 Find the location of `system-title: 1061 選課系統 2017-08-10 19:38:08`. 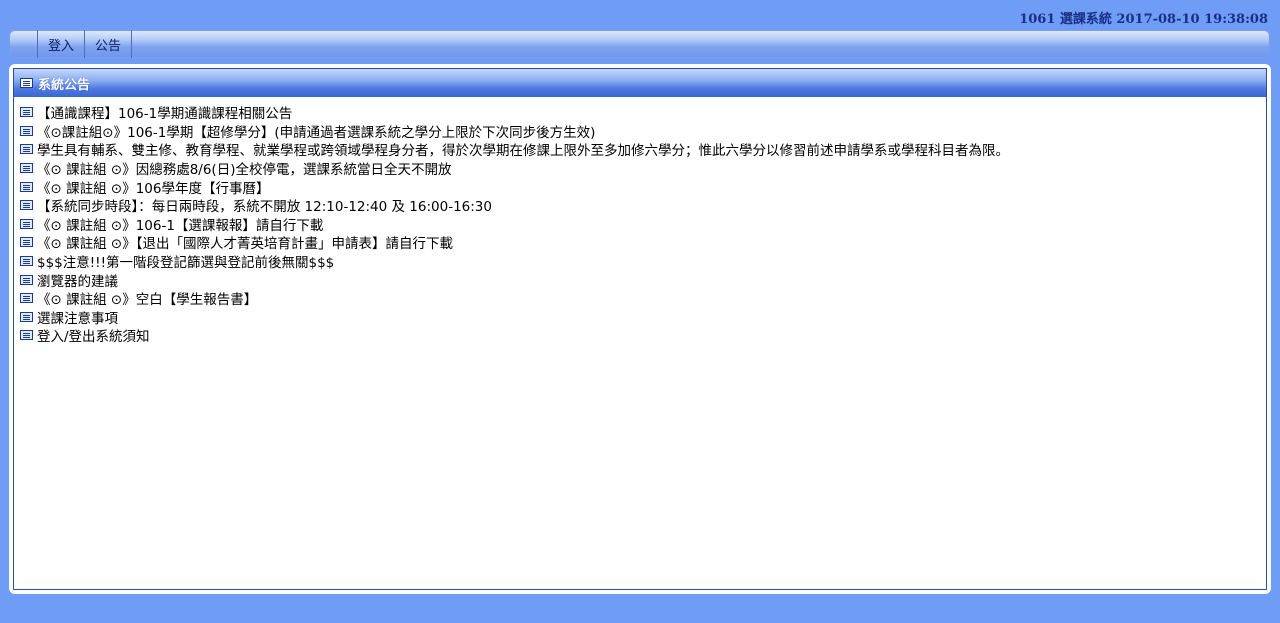

system-title: 1061 選課系統 2017-08-10 19:38:08 is located at coordinates (1143, 19).